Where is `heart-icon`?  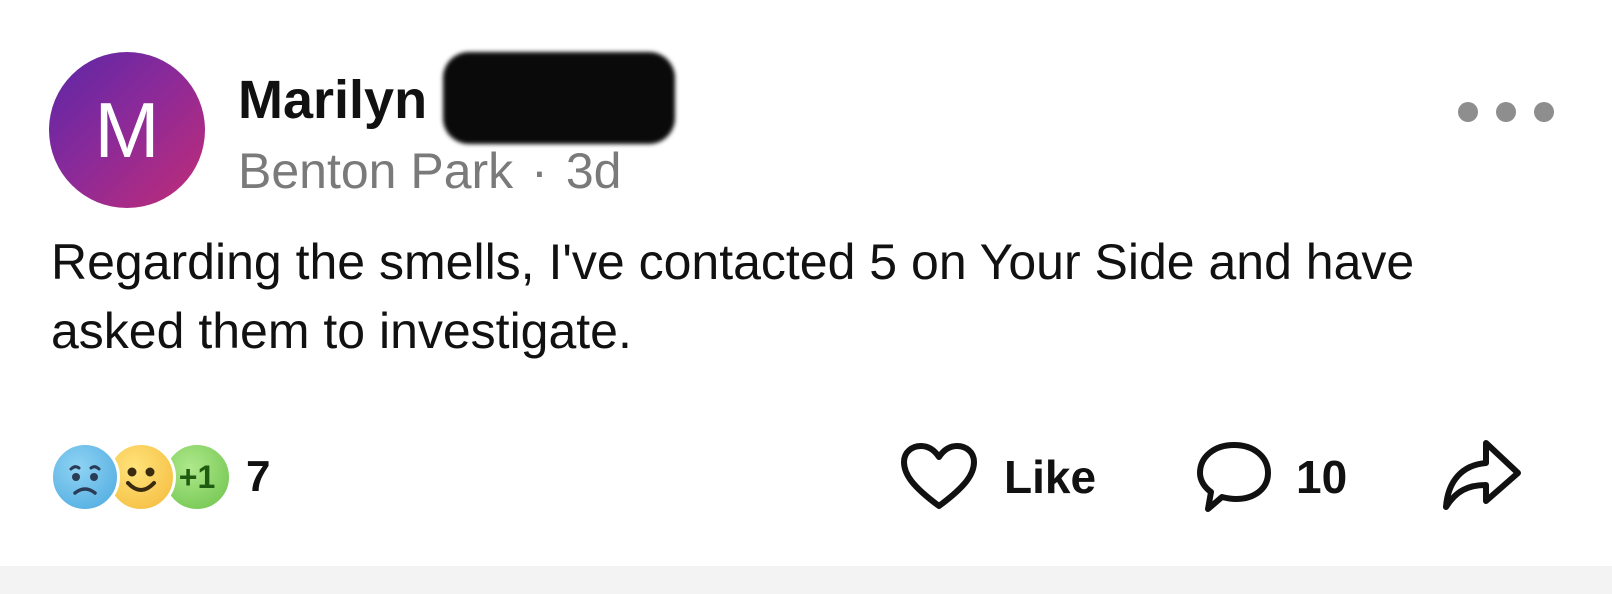 heart-icon is located at coordinates (939, 476).